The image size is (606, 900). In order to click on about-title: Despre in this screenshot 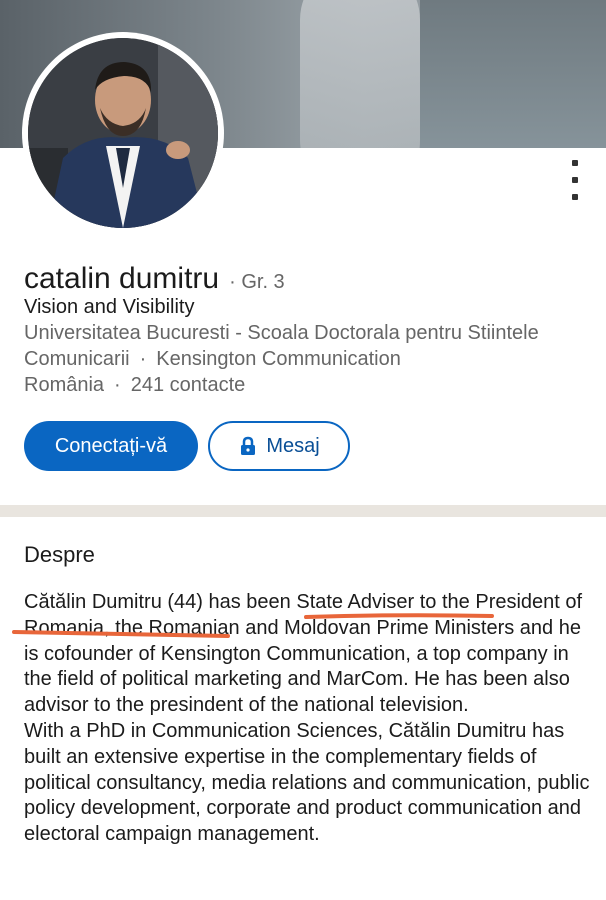, I will do `click(59, 554)`.